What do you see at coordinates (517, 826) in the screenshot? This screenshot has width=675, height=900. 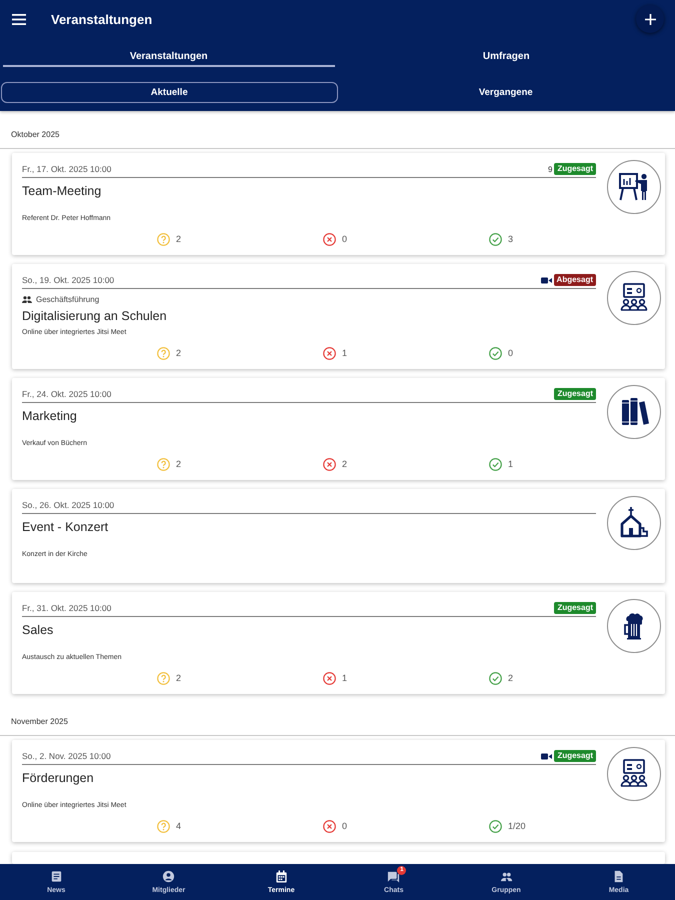 I see `response-count: 1/20` at bounding box center [517, 826].